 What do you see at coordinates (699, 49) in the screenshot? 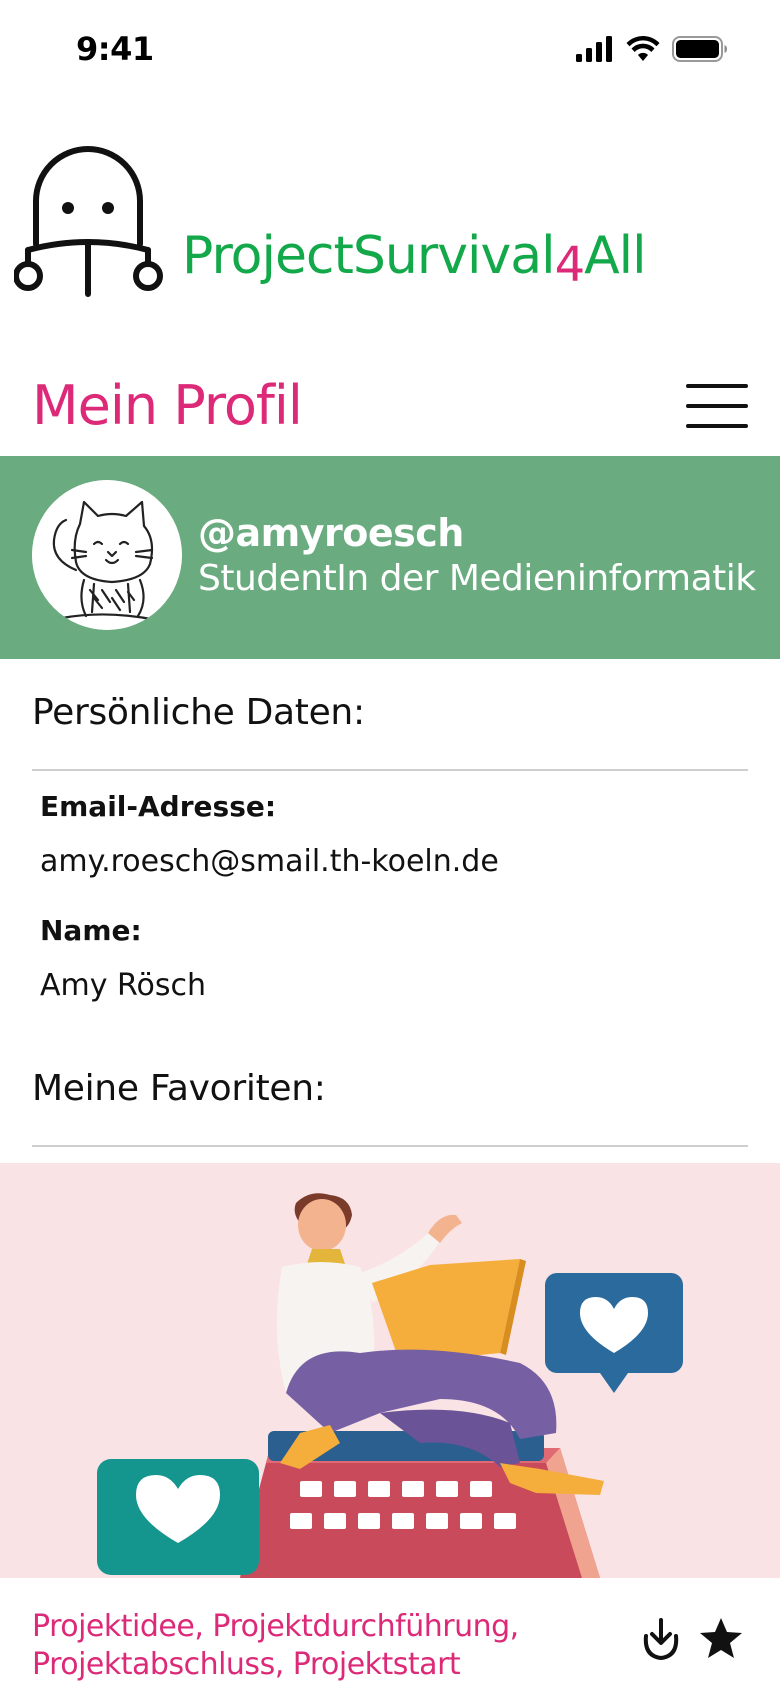
I see `battery-icon` at bounding box center [699, 49].